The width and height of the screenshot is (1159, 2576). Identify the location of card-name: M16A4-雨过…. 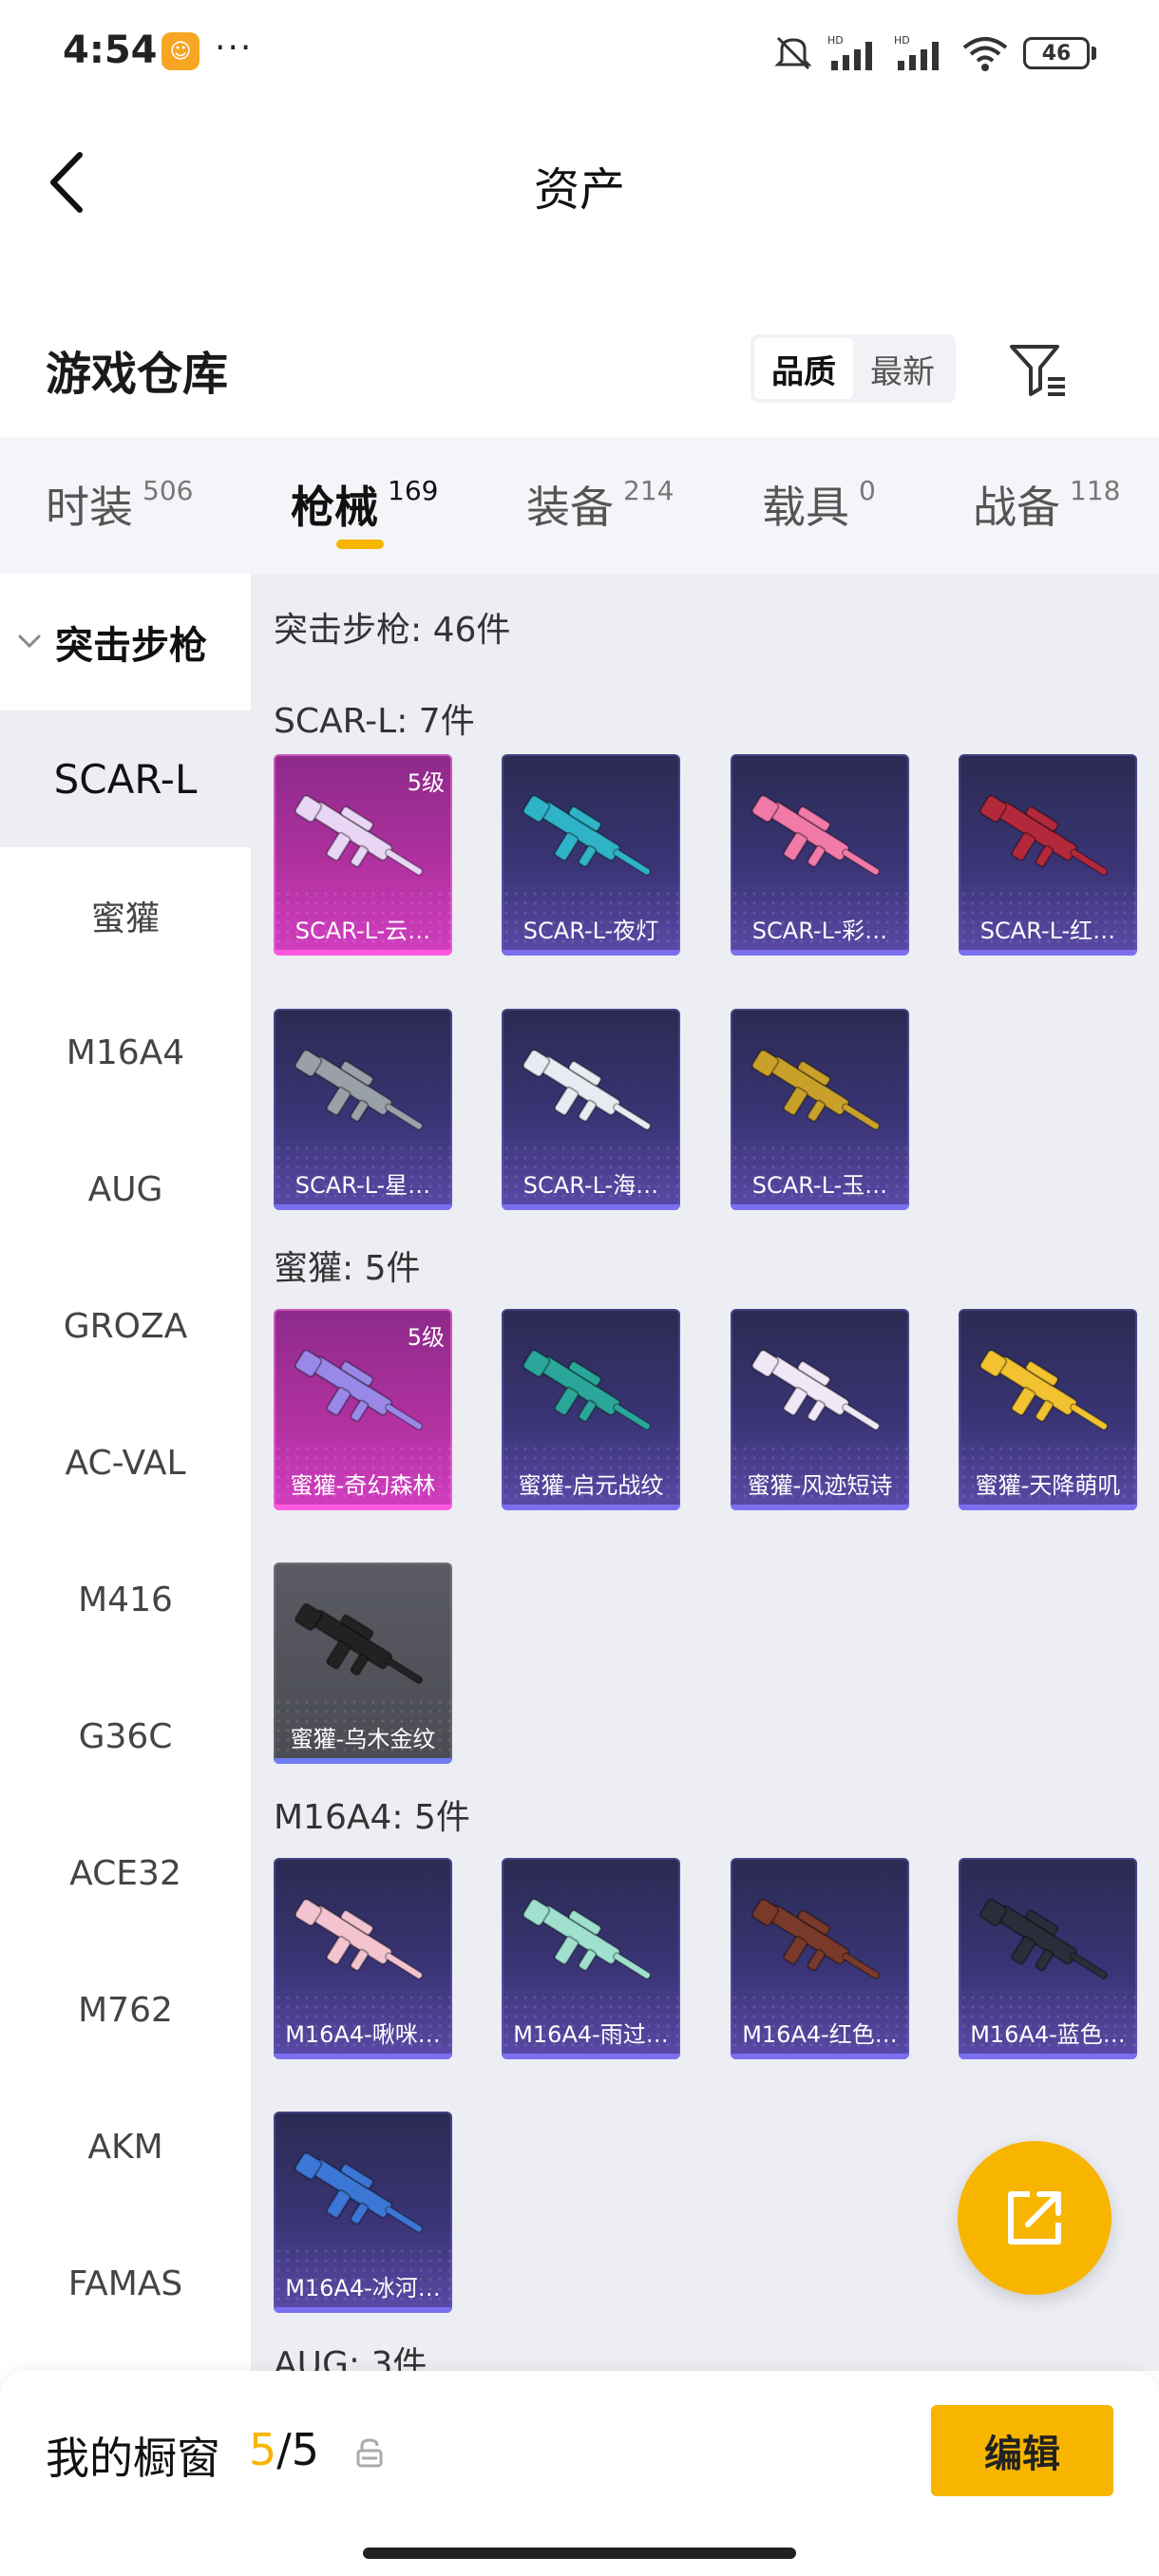
(591, 2035).